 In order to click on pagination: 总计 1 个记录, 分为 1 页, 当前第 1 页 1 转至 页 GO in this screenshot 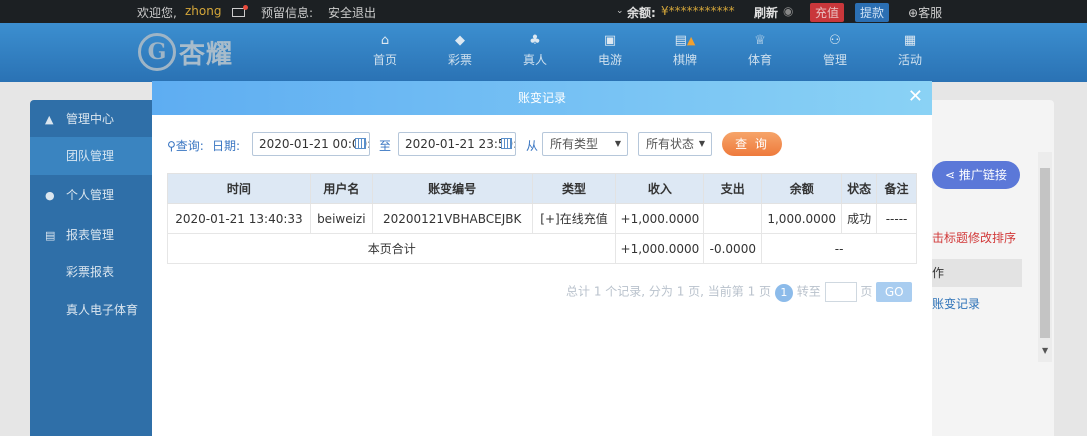, I will do `click(739, 292)`.